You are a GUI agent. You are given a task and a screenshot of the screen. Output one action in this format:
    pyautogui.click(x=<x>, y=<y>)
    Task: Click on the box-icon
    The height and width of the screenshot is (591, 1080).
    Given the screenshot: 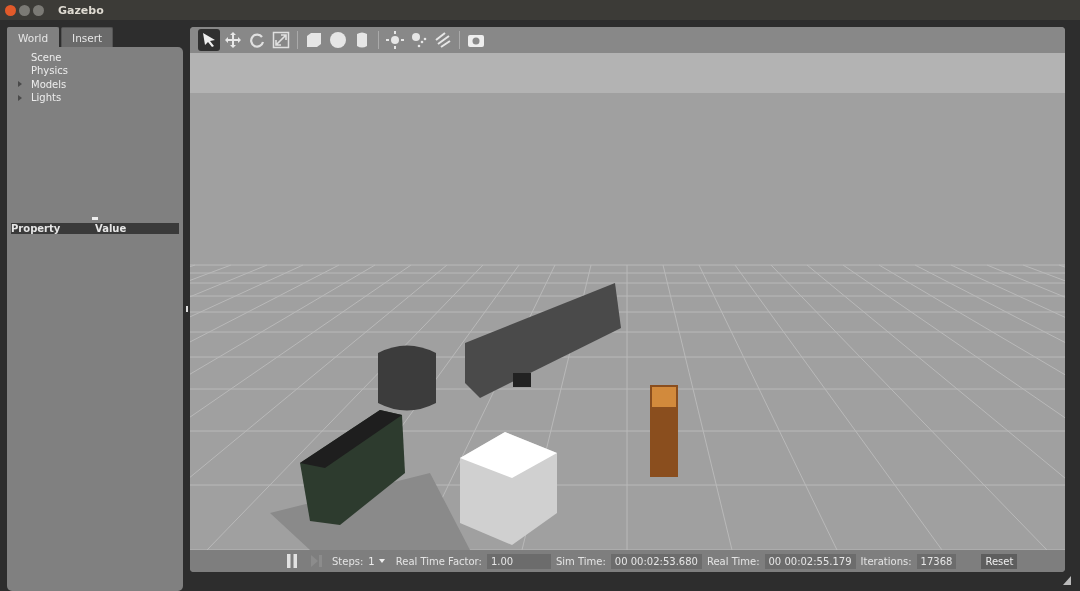 What is the action you would take?
    pyautogui.click(x=314, y=40)
    